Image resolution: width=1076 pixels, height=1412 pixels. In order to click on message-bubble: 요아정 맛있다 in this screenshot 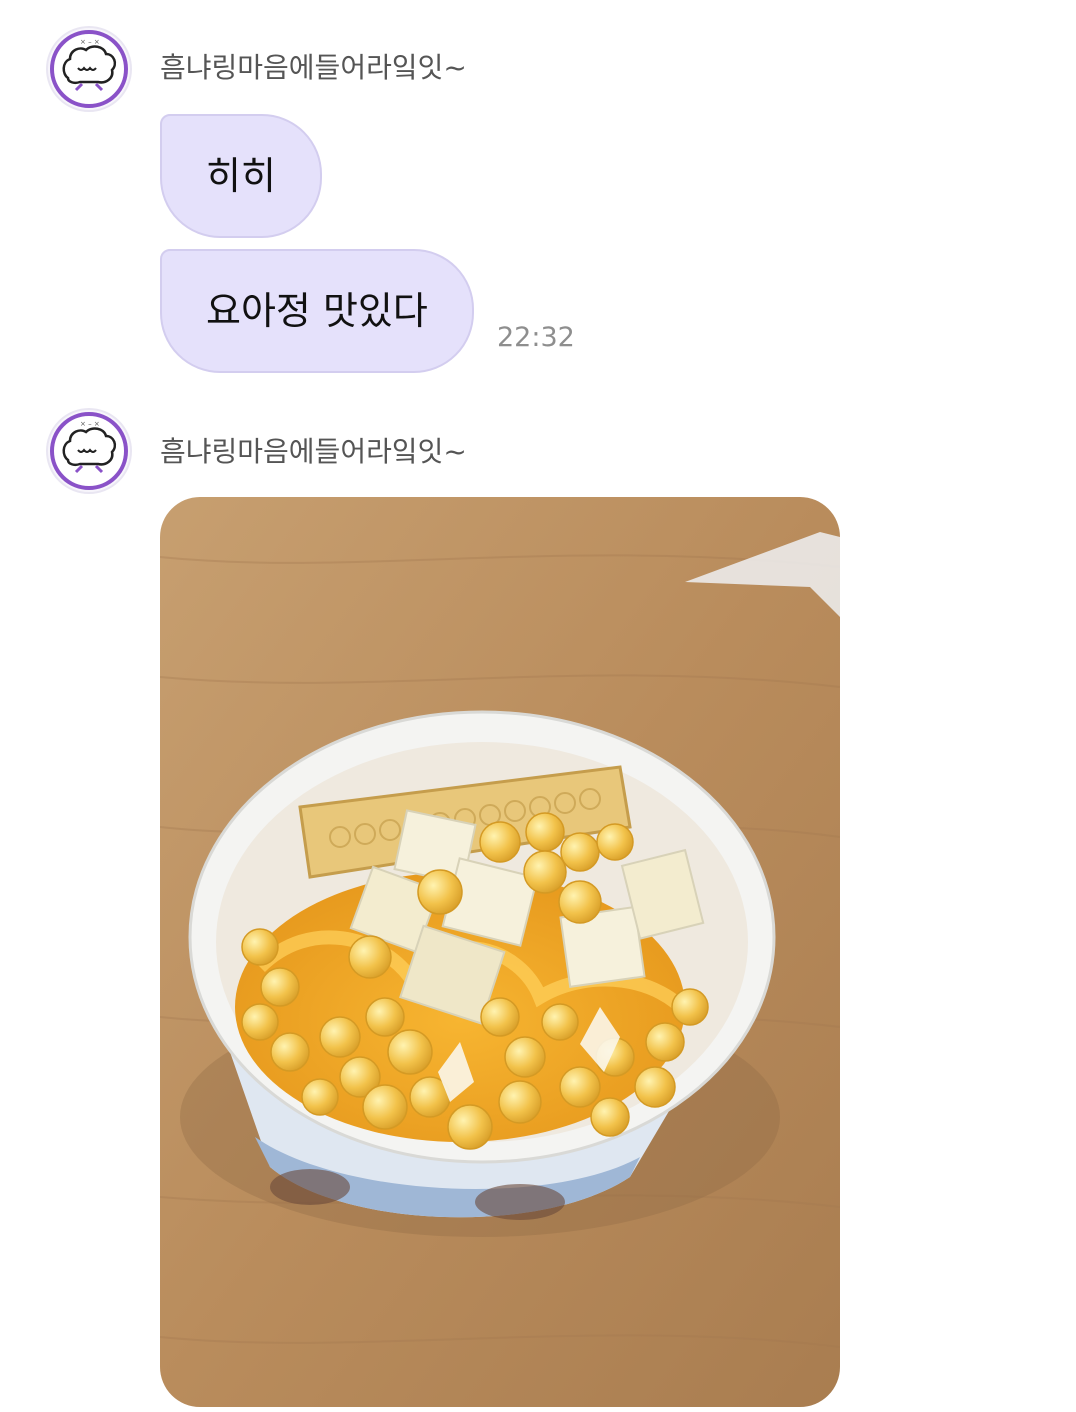, I will do `click(317, 311)`.